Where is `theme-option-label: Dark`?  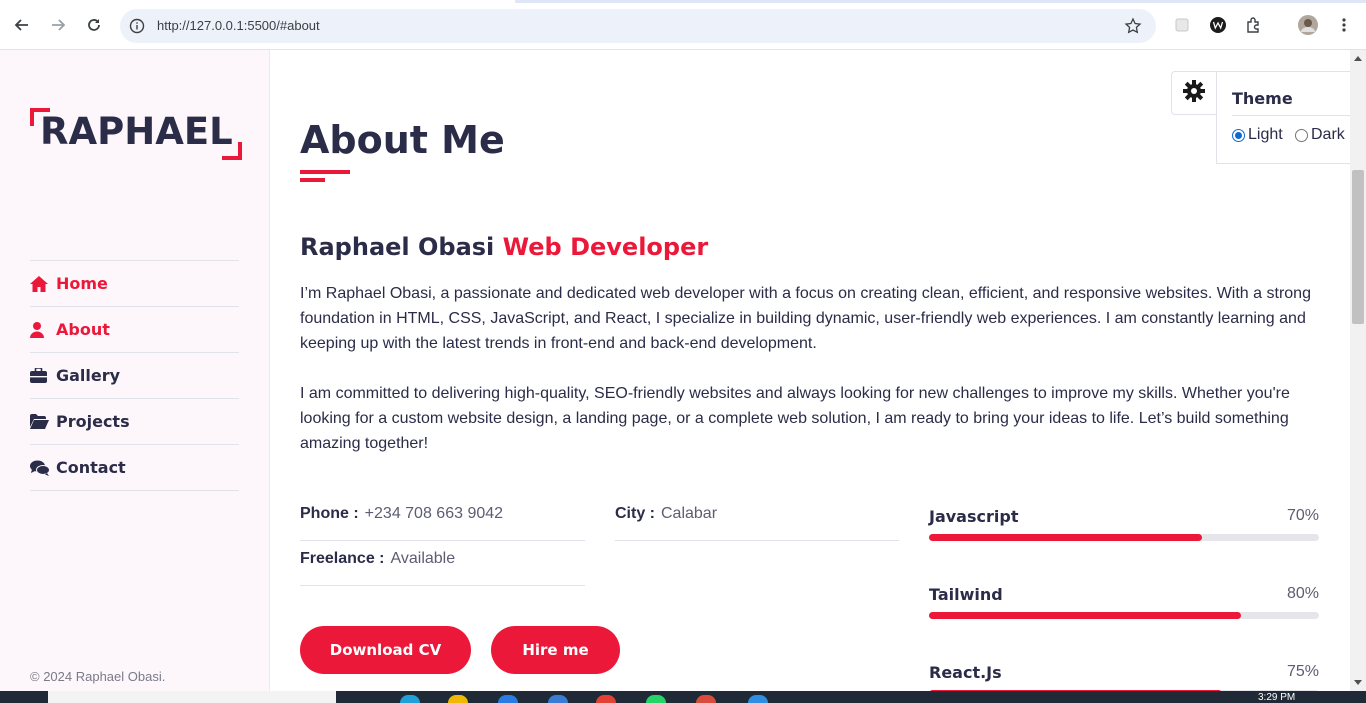 theme-option-label: Dark is located at coordinates (1328, 134).